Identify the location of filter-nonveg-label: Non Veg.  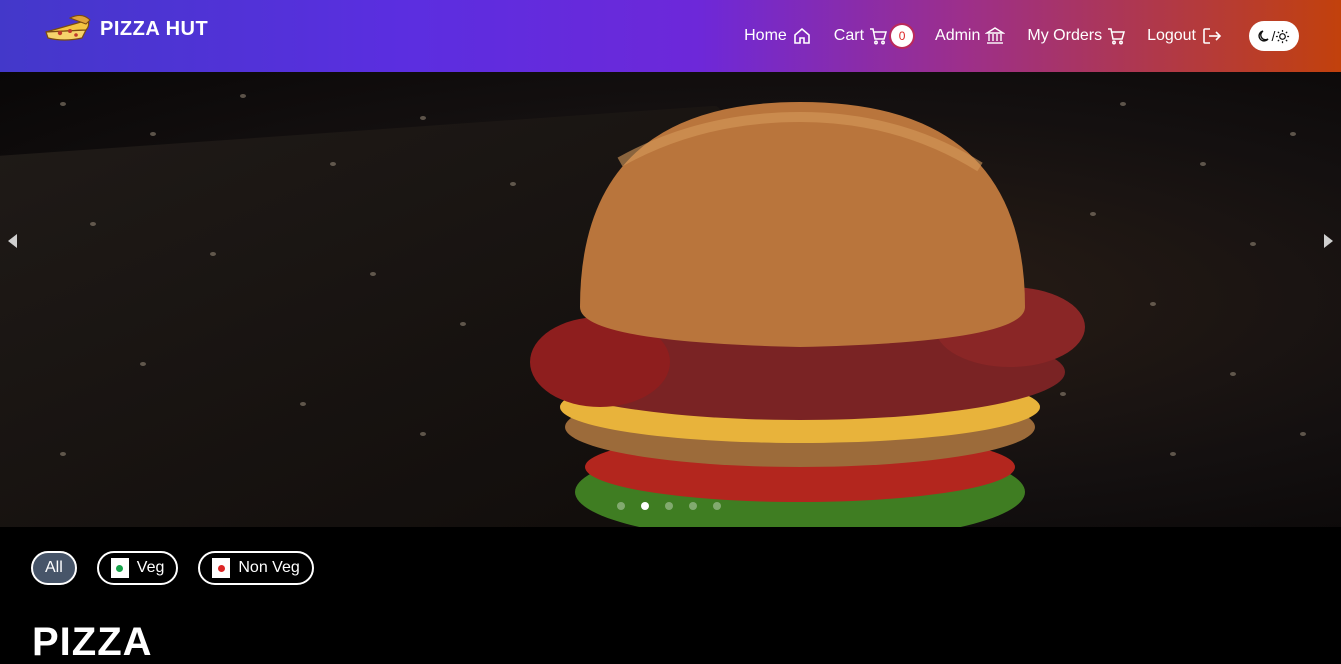
(269, 567).